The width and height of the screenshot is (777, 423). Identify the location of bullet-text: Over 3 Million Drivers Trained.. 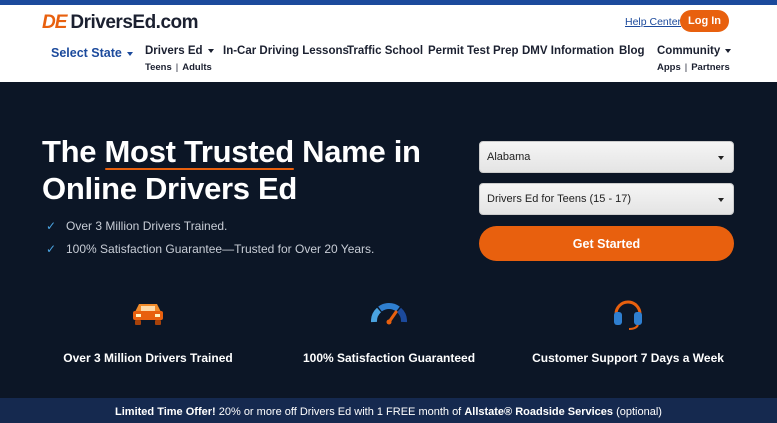
(147, 226).